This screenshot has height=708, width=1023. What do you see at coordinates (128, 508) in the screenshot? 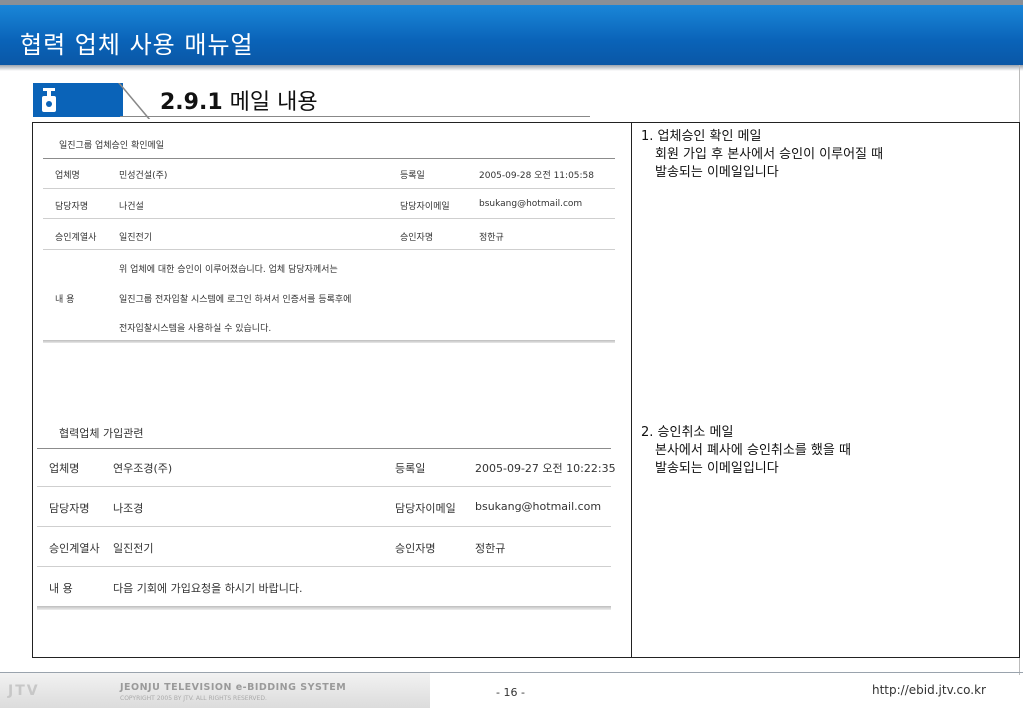
I see `field-value: 나조경` at bounding box center [128, 508].